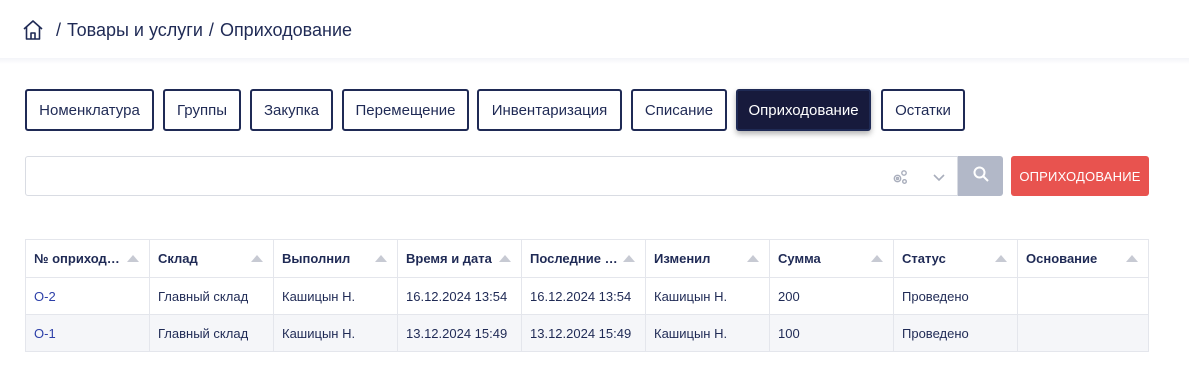 This screenshot has height=385, width=1189. I want to click on search-input, so click(459, 177).